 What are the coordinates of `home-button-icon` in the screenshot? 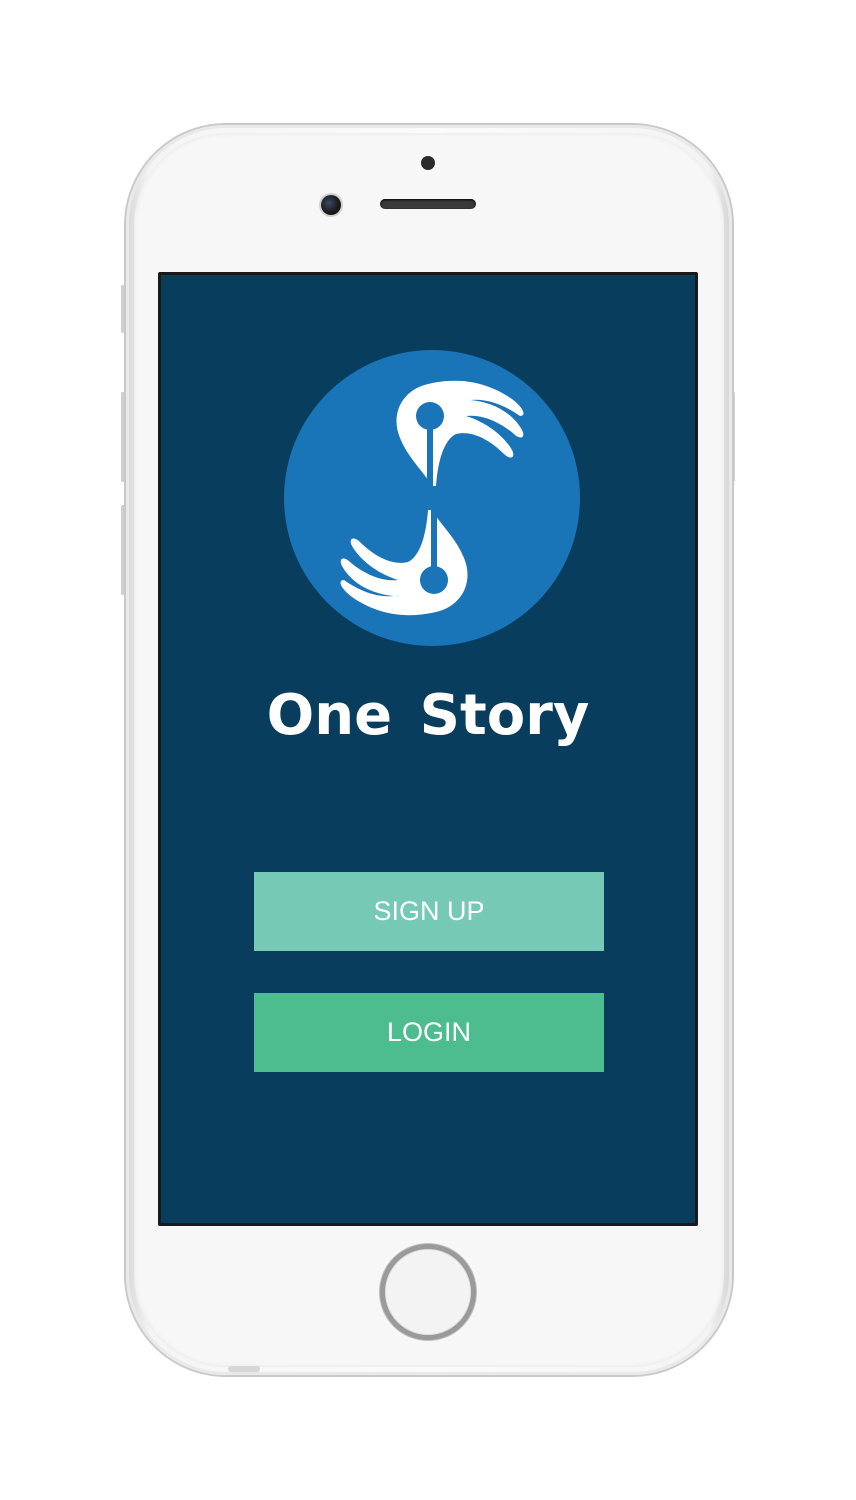 It's located at (428, 1292).